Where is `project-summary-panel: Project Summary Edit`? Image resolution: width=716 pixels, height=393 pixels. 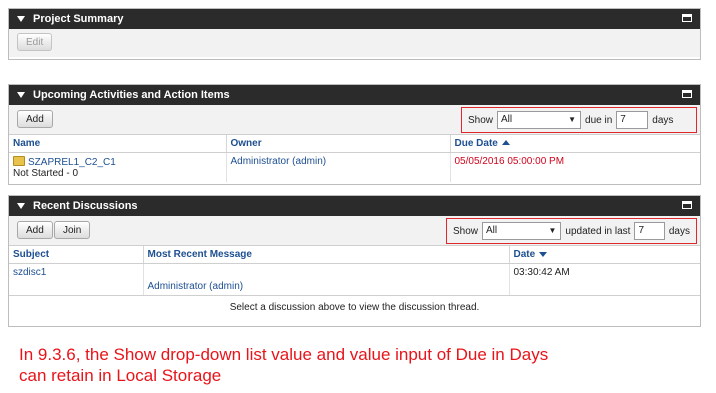 project-summary-panel: Project Summary Edit is located at coordinates (354, 34).